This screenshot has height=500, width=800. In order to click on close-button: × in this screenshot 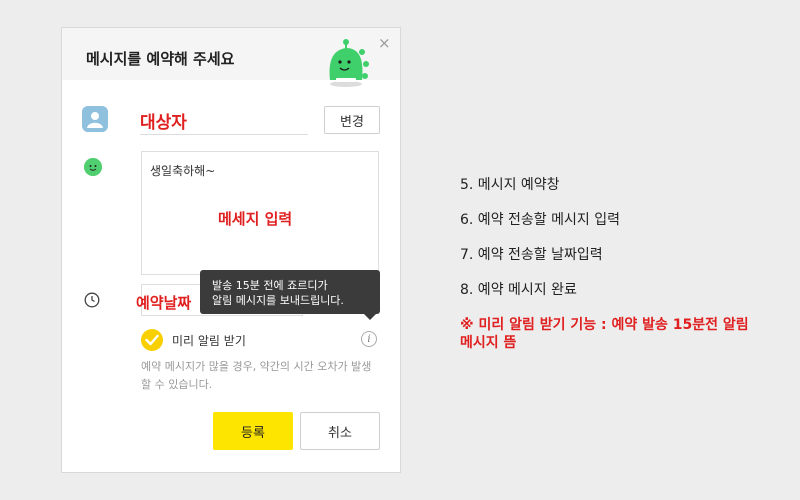, I will do `click(384, 43)`.